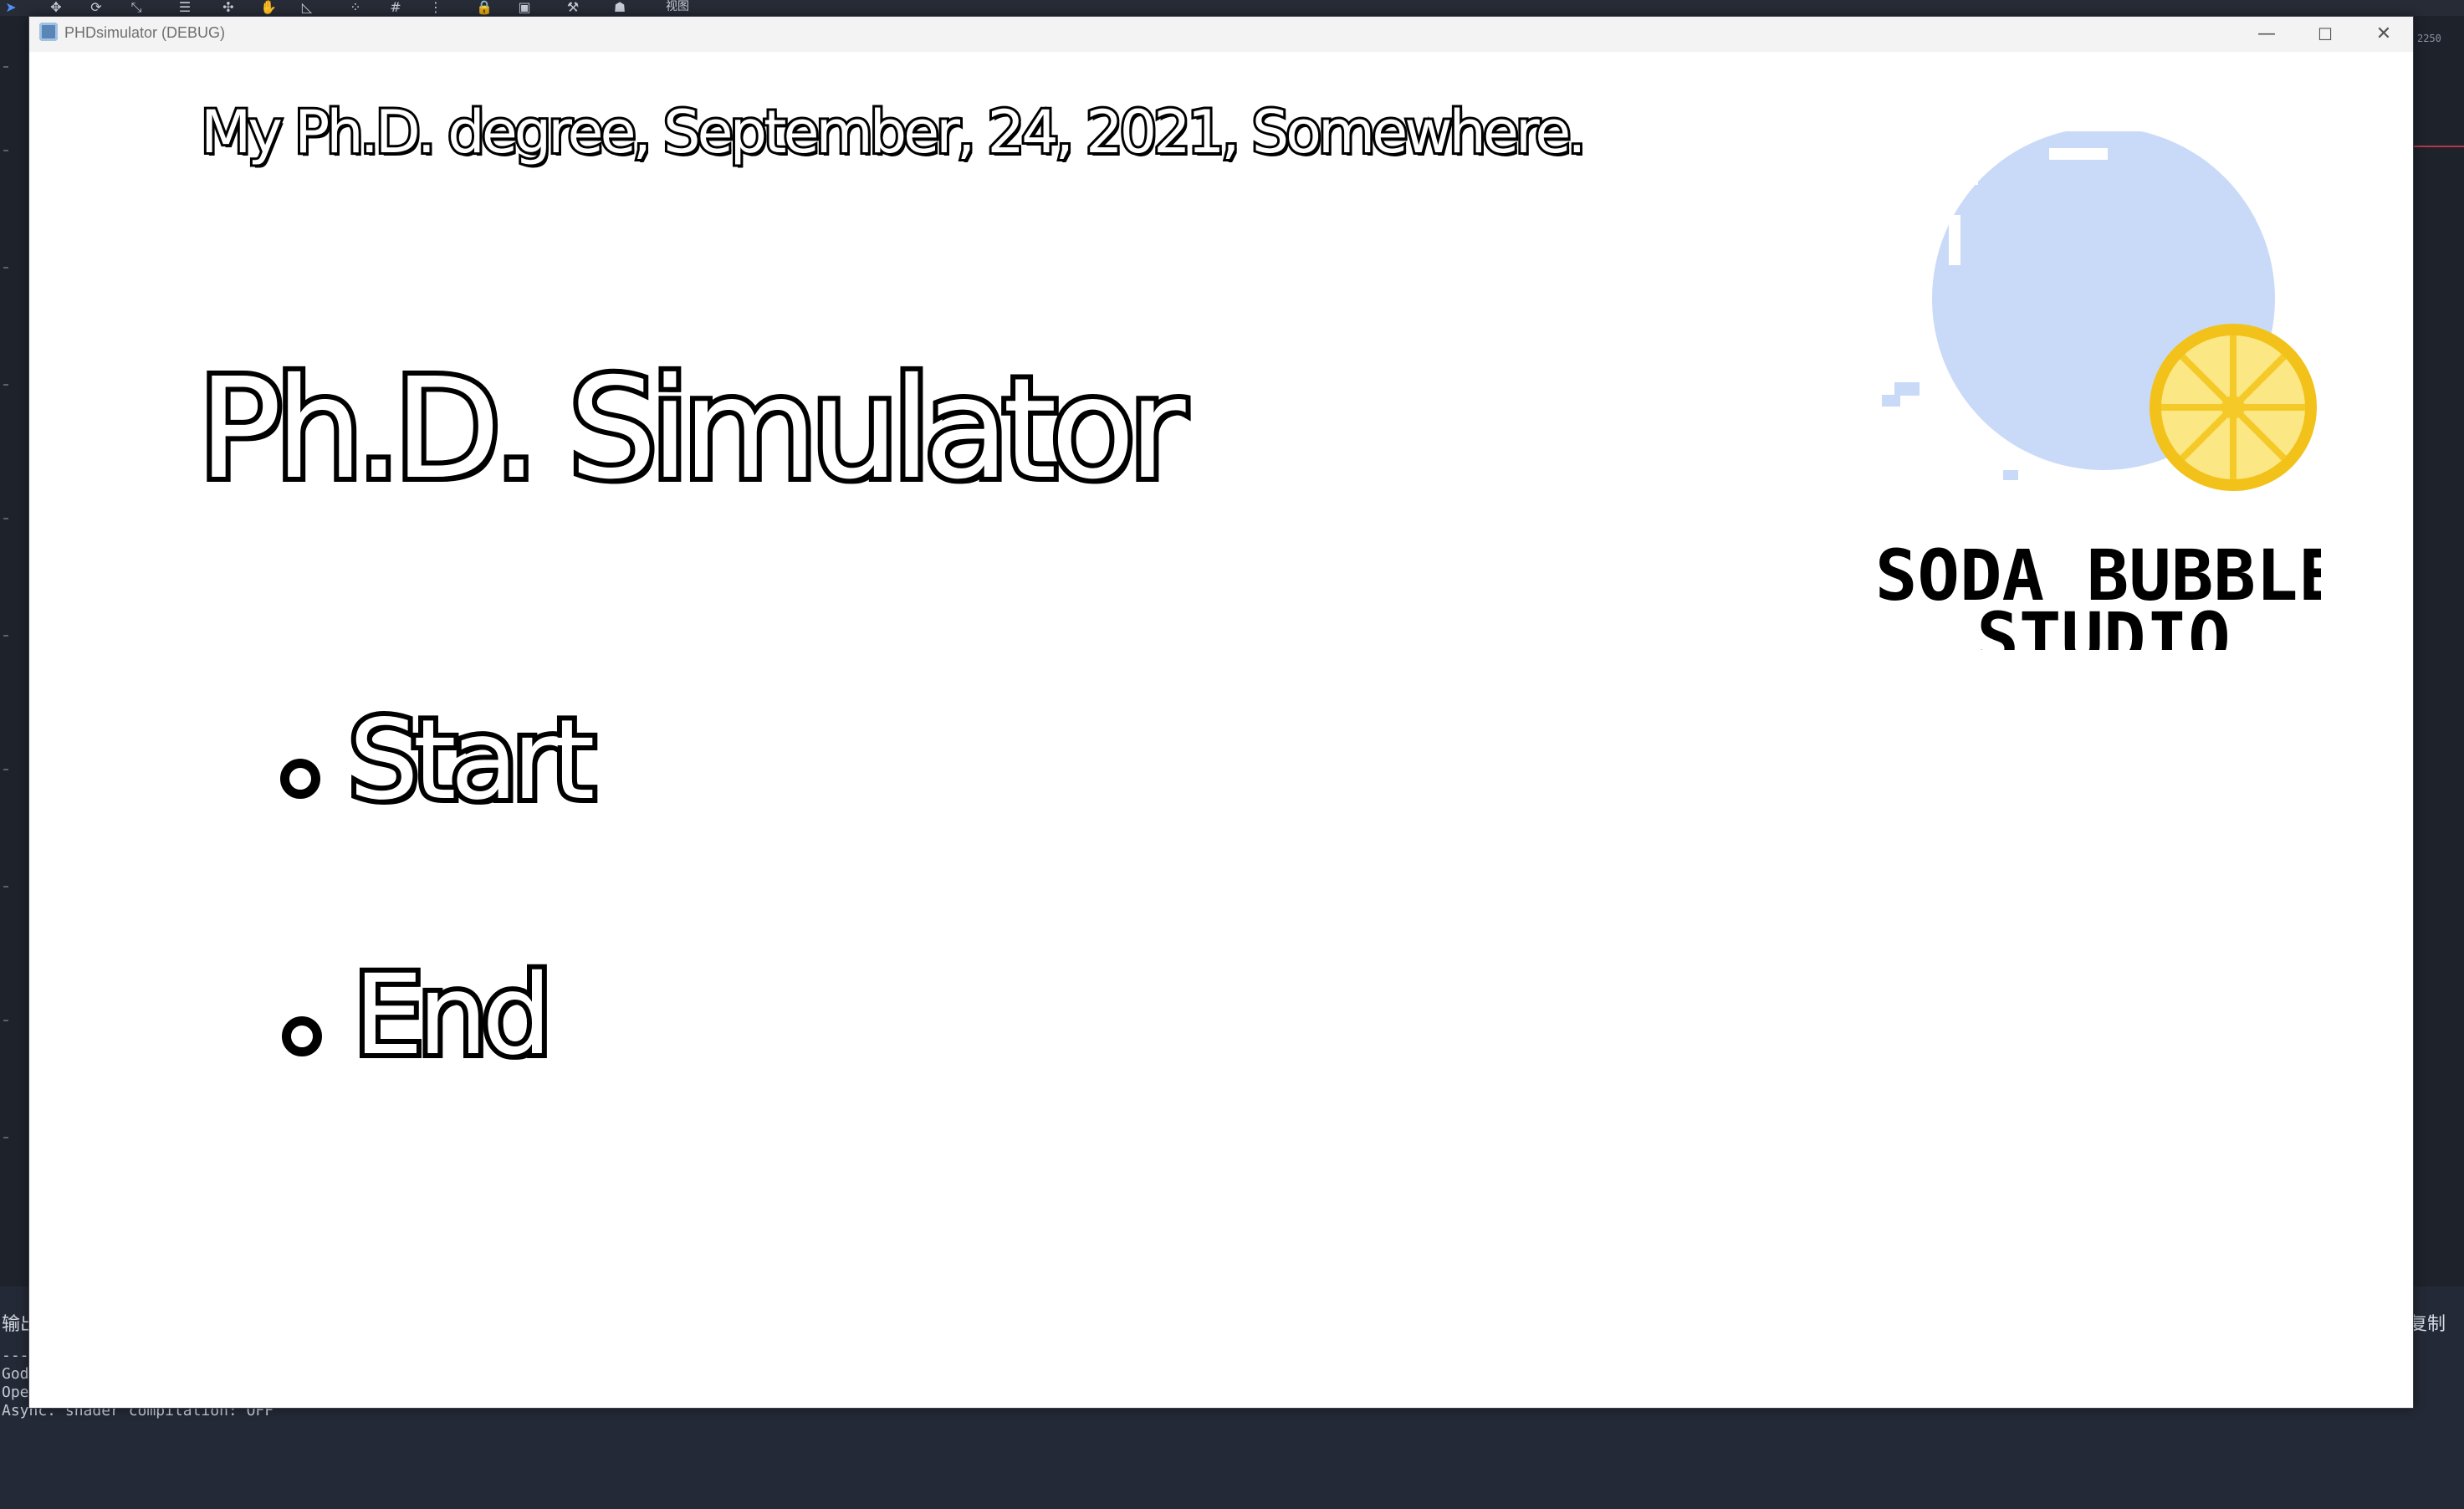 This screenshot has width=2464, height=1509. I want to click on logo-line2: STUDIO, so click(2103, 623).